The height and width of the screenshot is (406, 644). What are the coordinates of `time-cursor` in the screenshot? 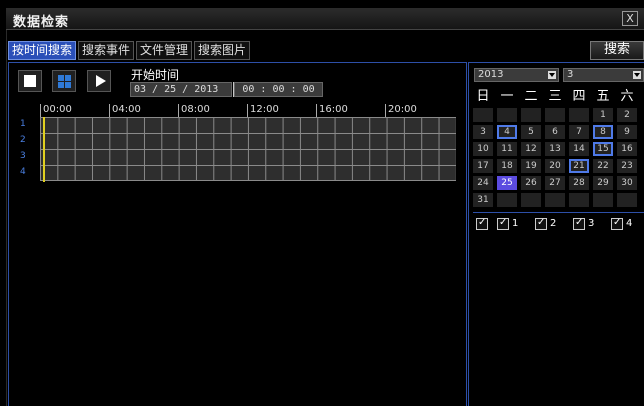 It's located at (44, 149).